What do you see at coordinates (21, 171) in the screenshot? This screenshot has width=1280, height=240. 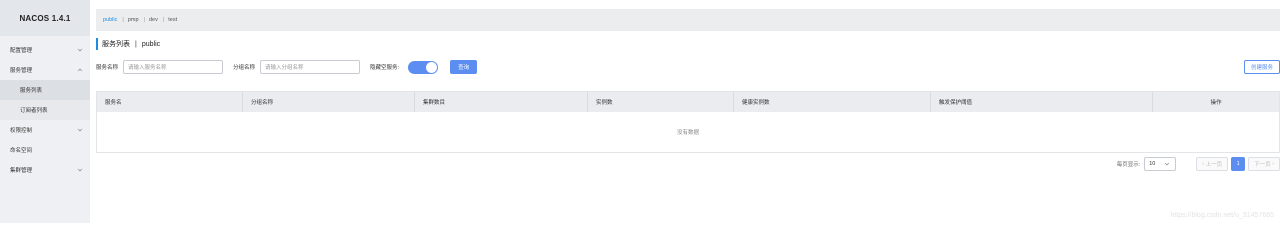 I see `sidebar-item-label: 集群管理` at bounding box center [21, 171].